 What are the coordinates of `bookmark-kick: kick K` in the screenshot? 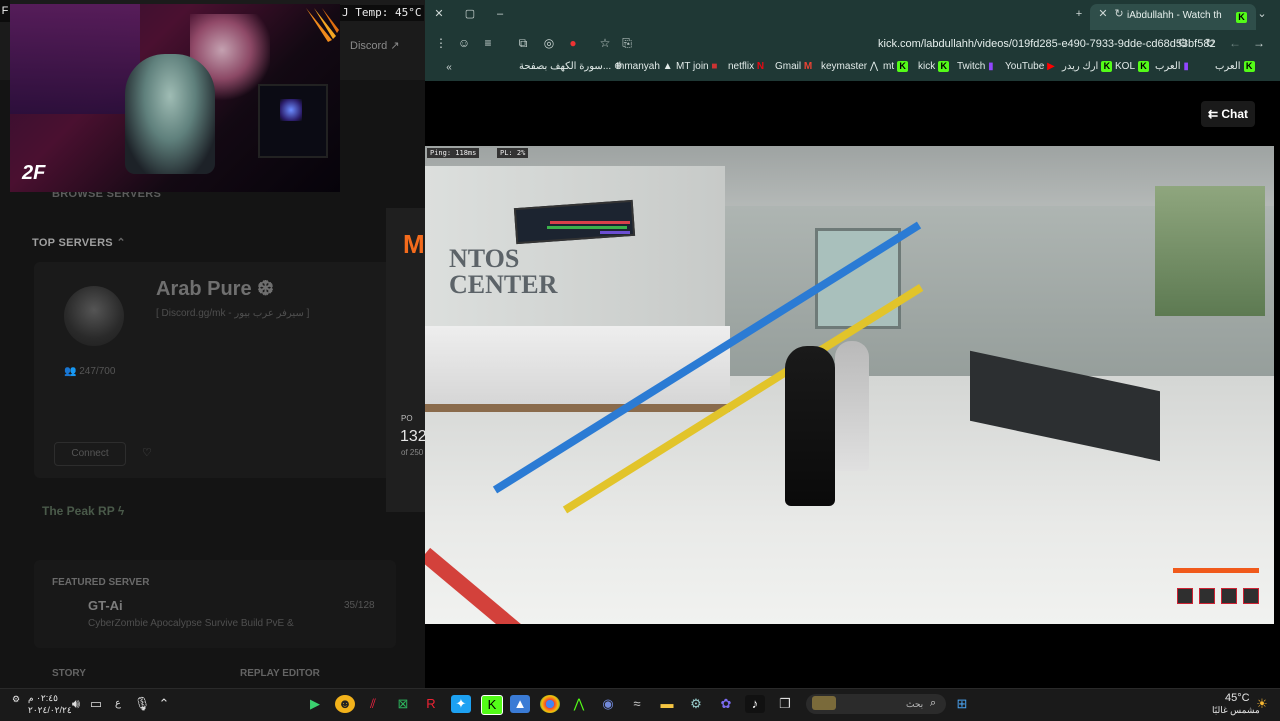 It's located at (934, 67).